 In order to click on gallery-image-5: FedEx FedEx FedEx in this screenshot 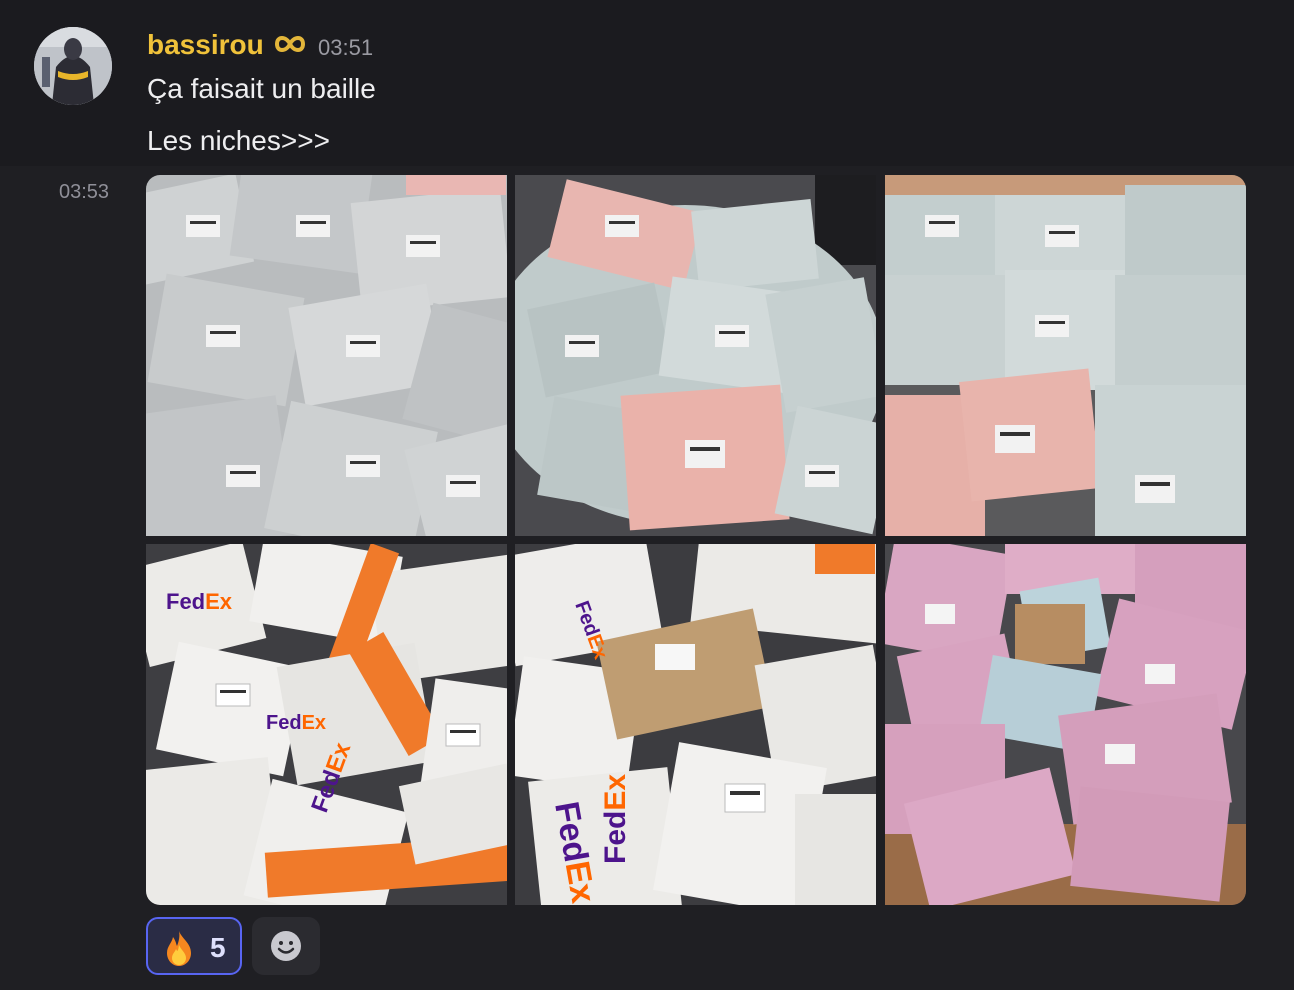, I will do `click(695, 724)`.